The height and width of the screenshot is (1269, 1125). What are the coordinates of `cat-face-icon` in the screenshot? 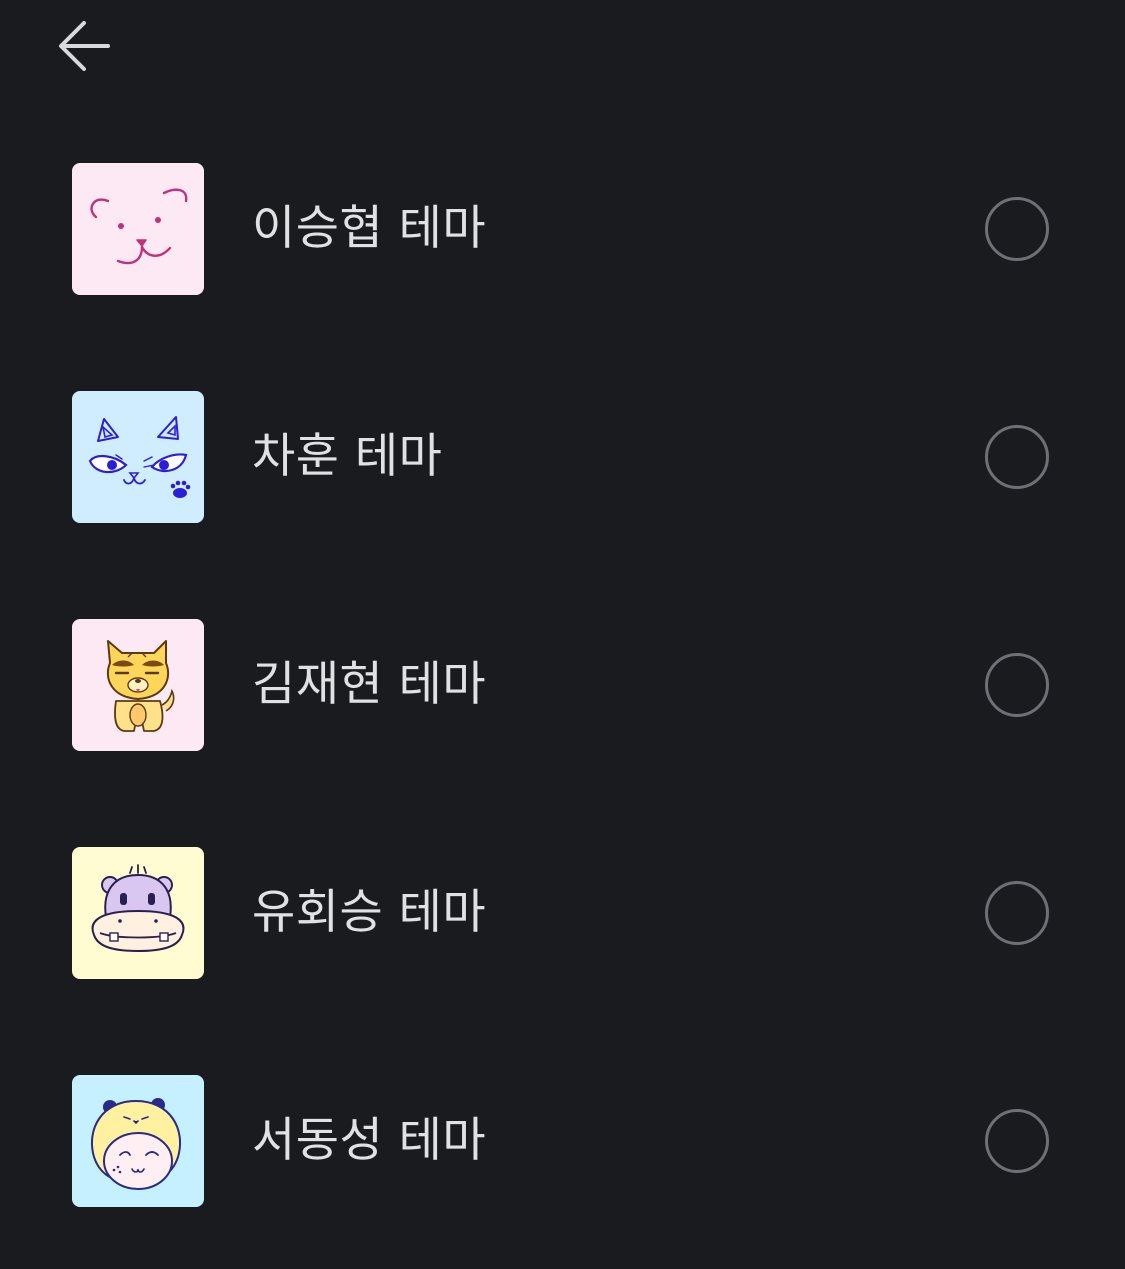 It's located at (139, 457).